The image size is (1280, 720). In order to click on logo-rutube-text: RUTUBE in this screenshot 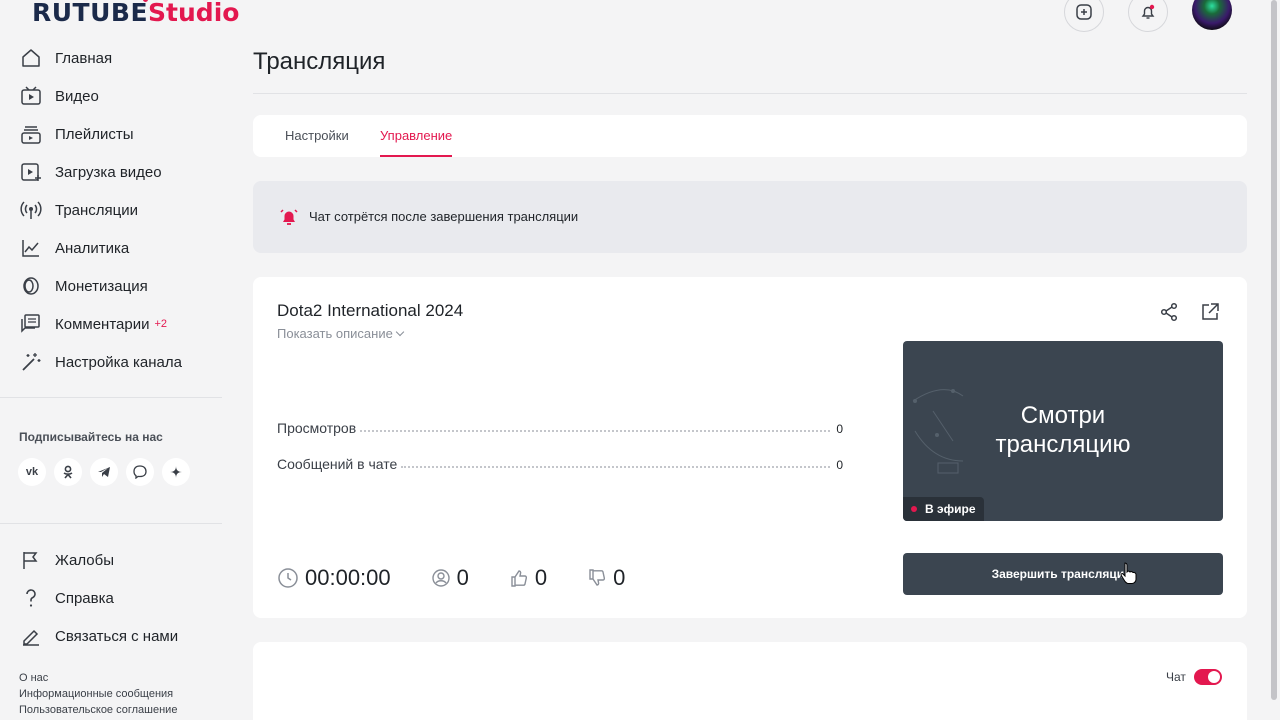, I will do `click(90, 13)`.